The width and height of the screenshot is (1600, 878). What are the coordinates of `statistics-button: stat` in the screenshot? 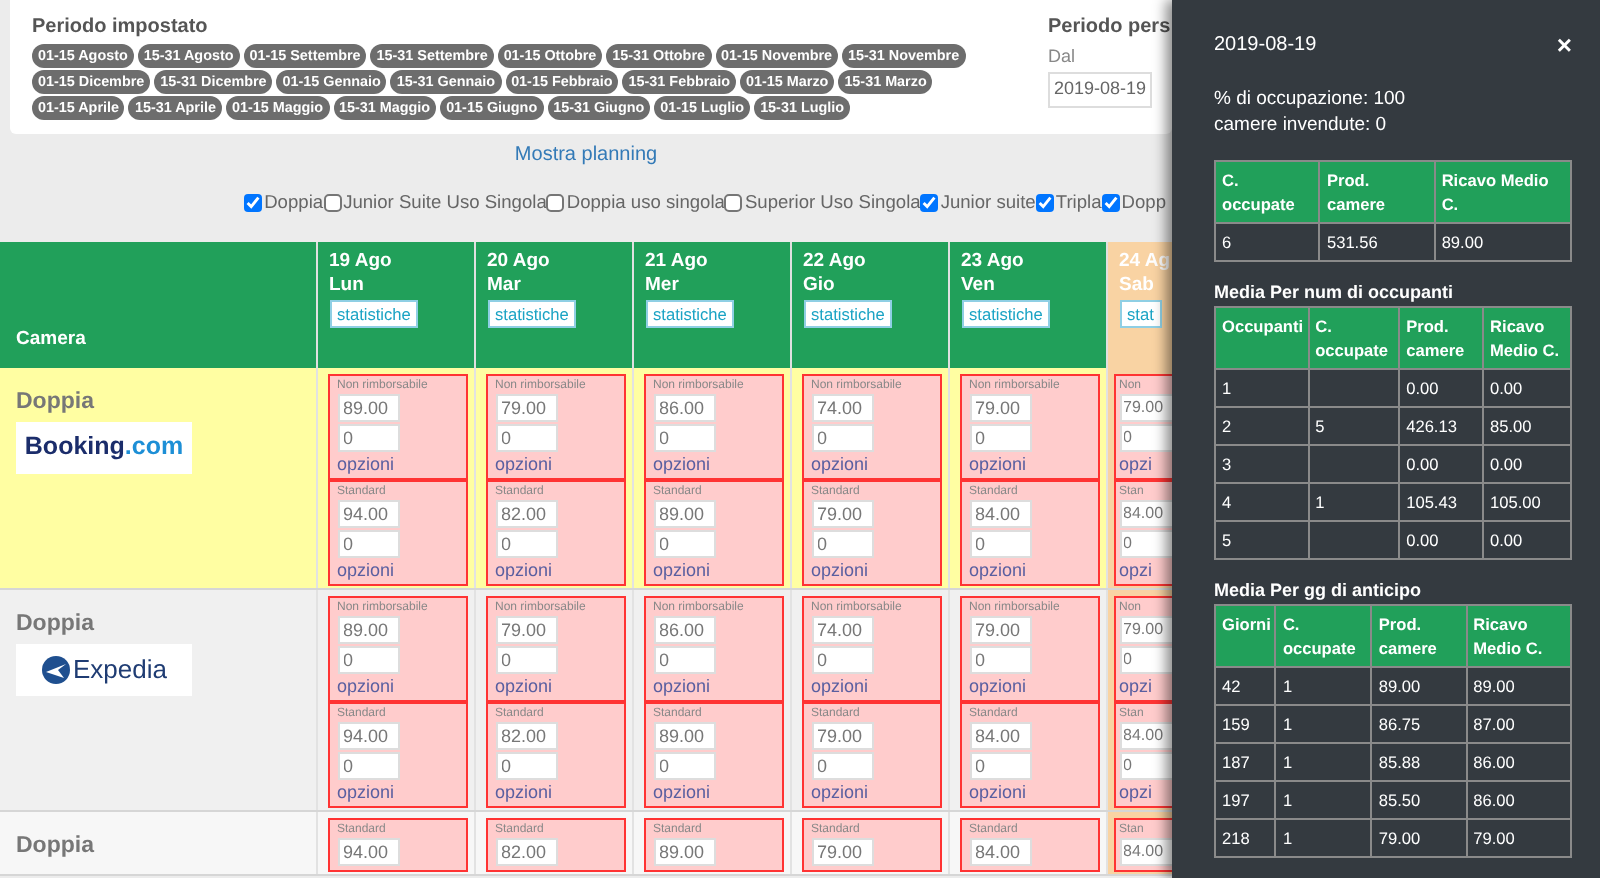 It's located at (1140, 313).